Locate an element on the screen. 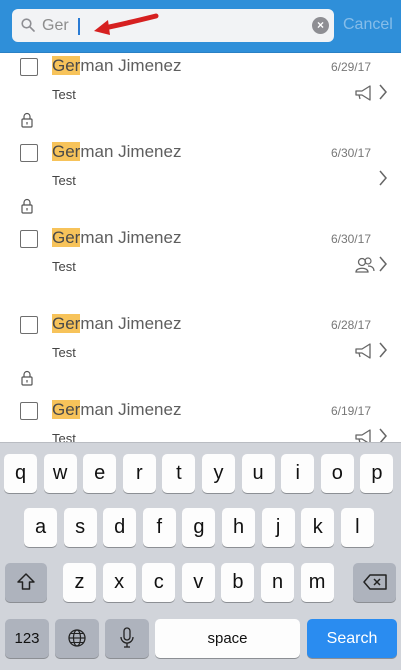 This screenshot has height=670, width=401. cancel-button: Cancel is located at coordinates (368, 25).